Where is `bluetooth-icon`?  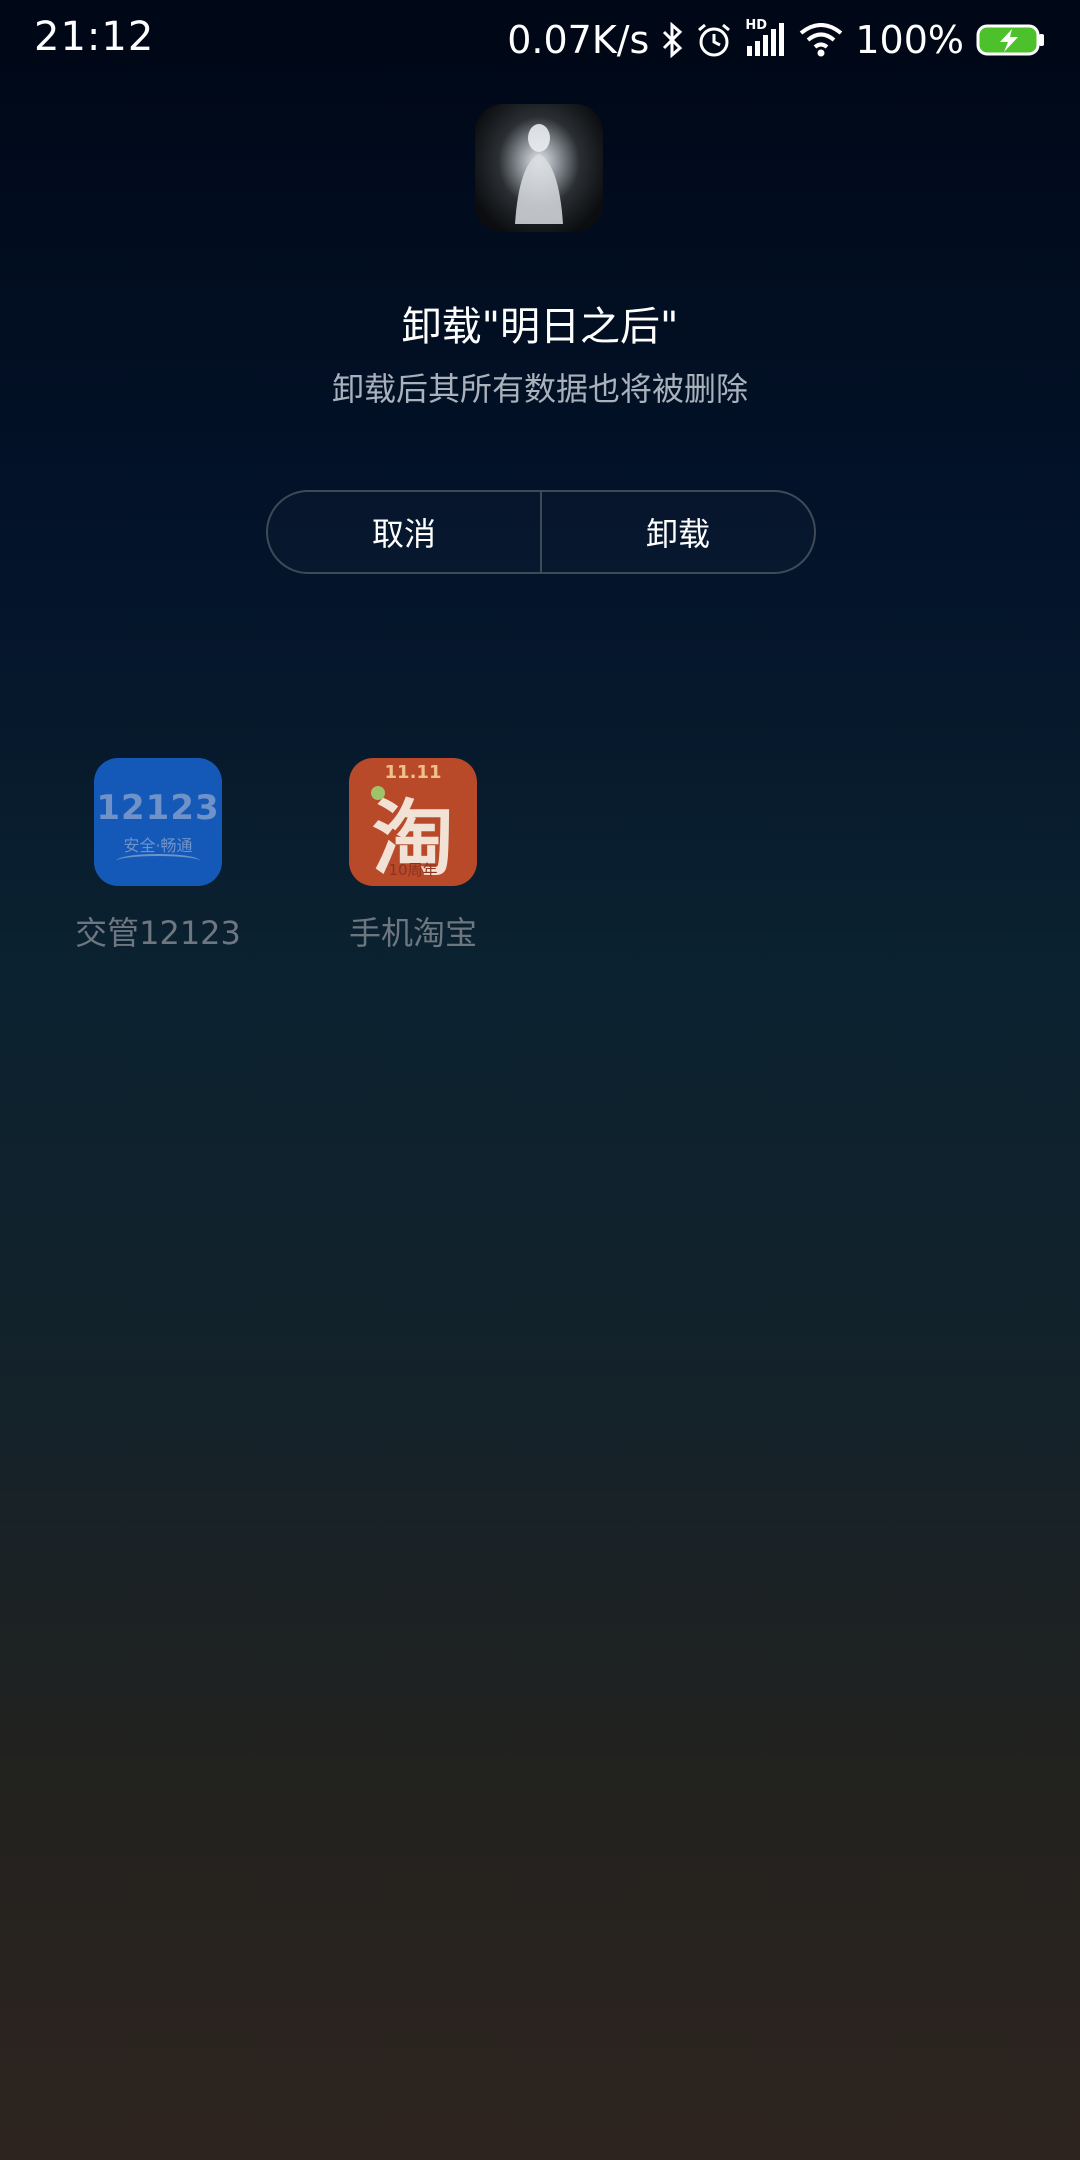
bluetooth-icon is located at coordinates (672, 40).